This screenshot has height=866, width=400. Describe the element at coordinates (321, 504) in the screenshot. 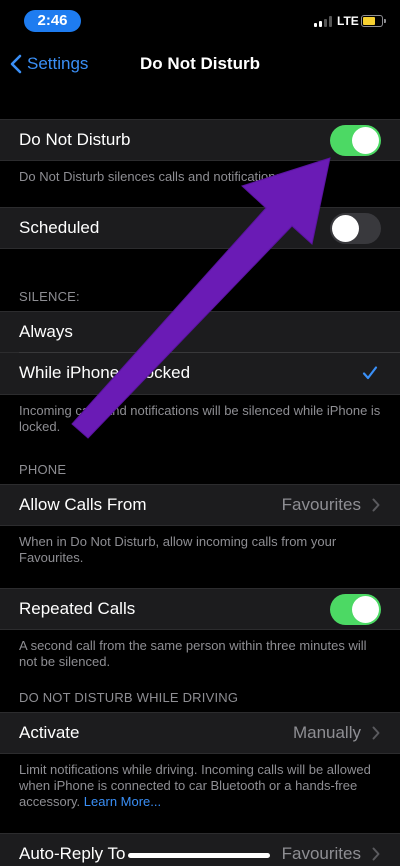

I see `allow-calls-value: Favourites` at that location.